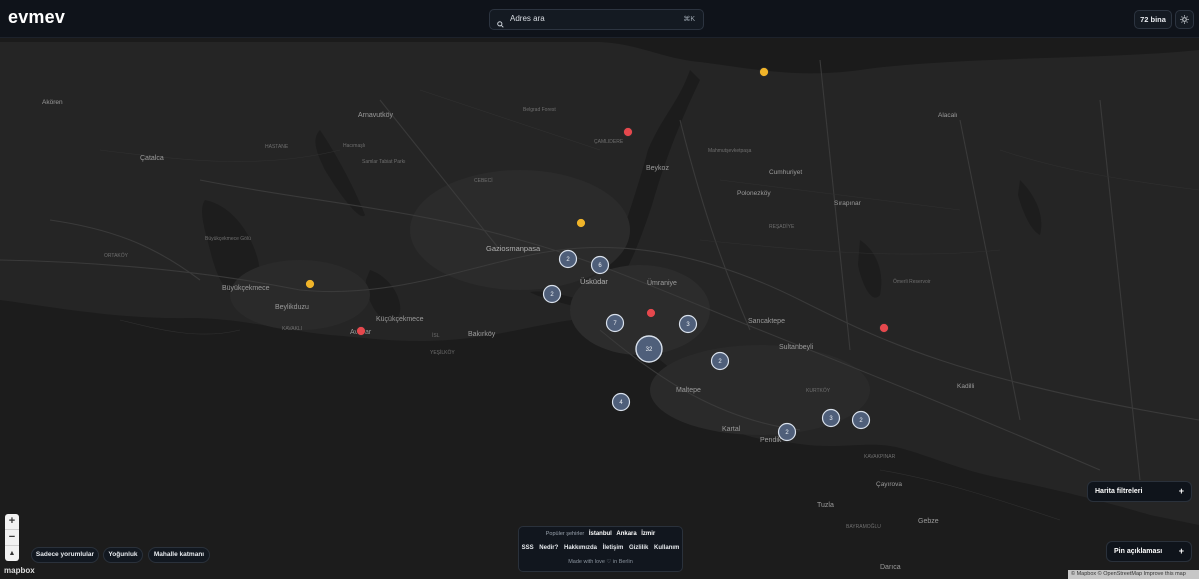 This screenshot has width=1199, height=579. I want to click on label-beykoz: Beykoz, so click(657, 168).